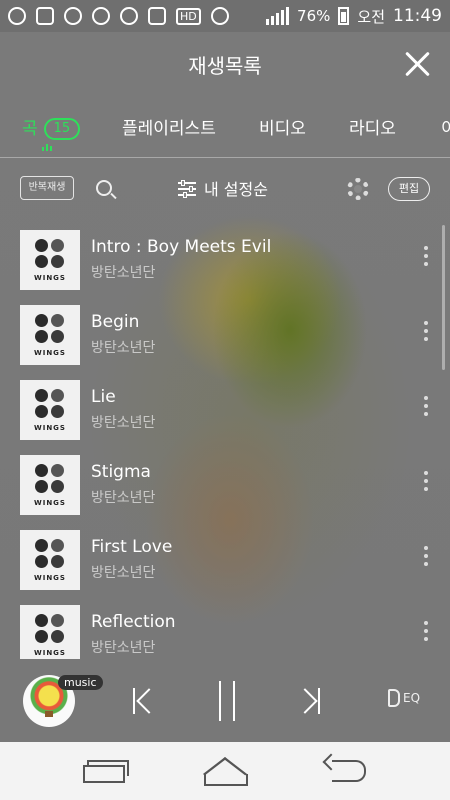  What do you see at coordinates (225, 488) in the screenshot?
I see `song-row: WINGS Stigma 방탄소년단` at bounding box center [225, 488].